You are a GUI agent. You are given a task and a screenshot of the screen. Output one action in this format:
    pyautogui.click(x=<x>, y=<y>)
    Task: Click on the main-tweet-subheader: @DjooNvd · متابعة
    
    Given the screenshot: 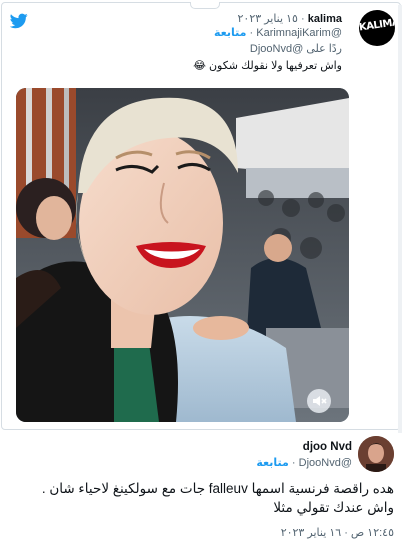 What is the action you would take?
    pyautogui.click(x=304, y=463)
    